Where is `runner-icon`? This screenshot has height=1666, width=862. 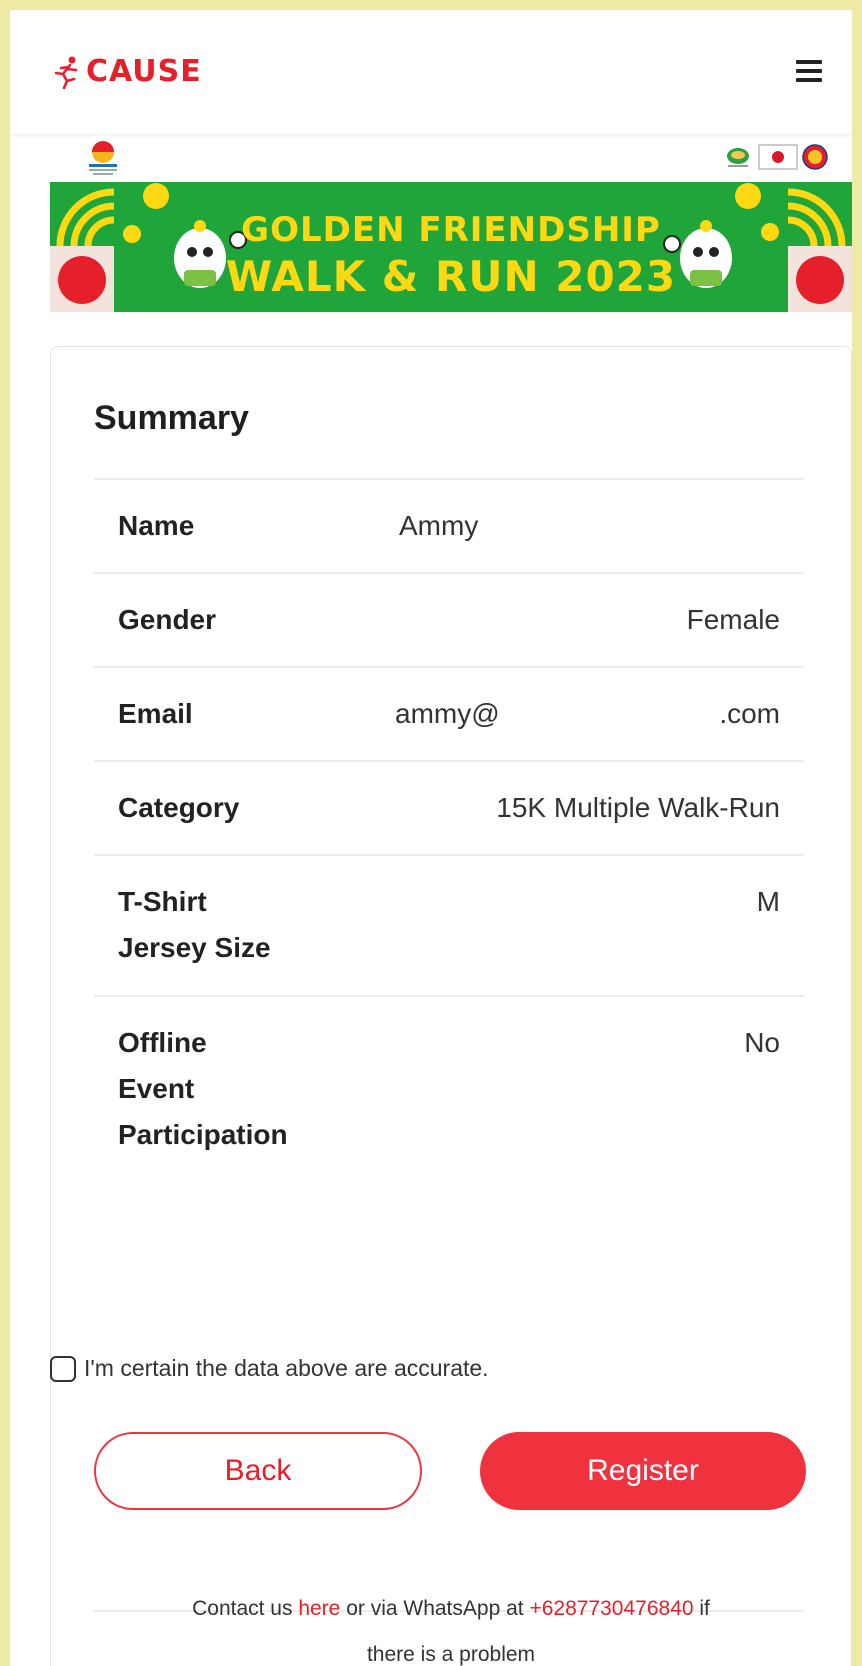
runner-icon is located at coordinates (66, 72).